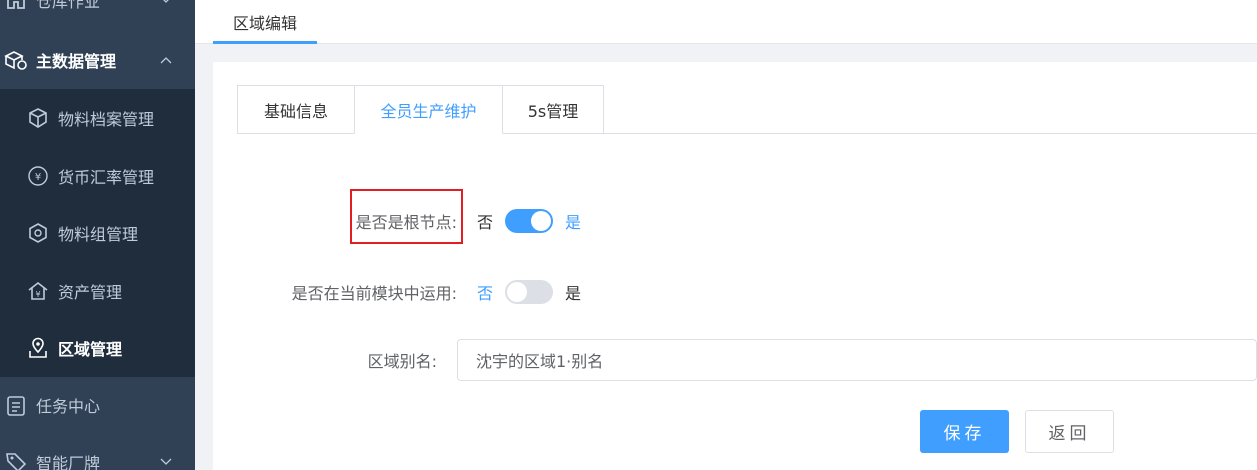  I want to click on form-row-root-node: 是否是根节点: 否 是, so click(735, 221).